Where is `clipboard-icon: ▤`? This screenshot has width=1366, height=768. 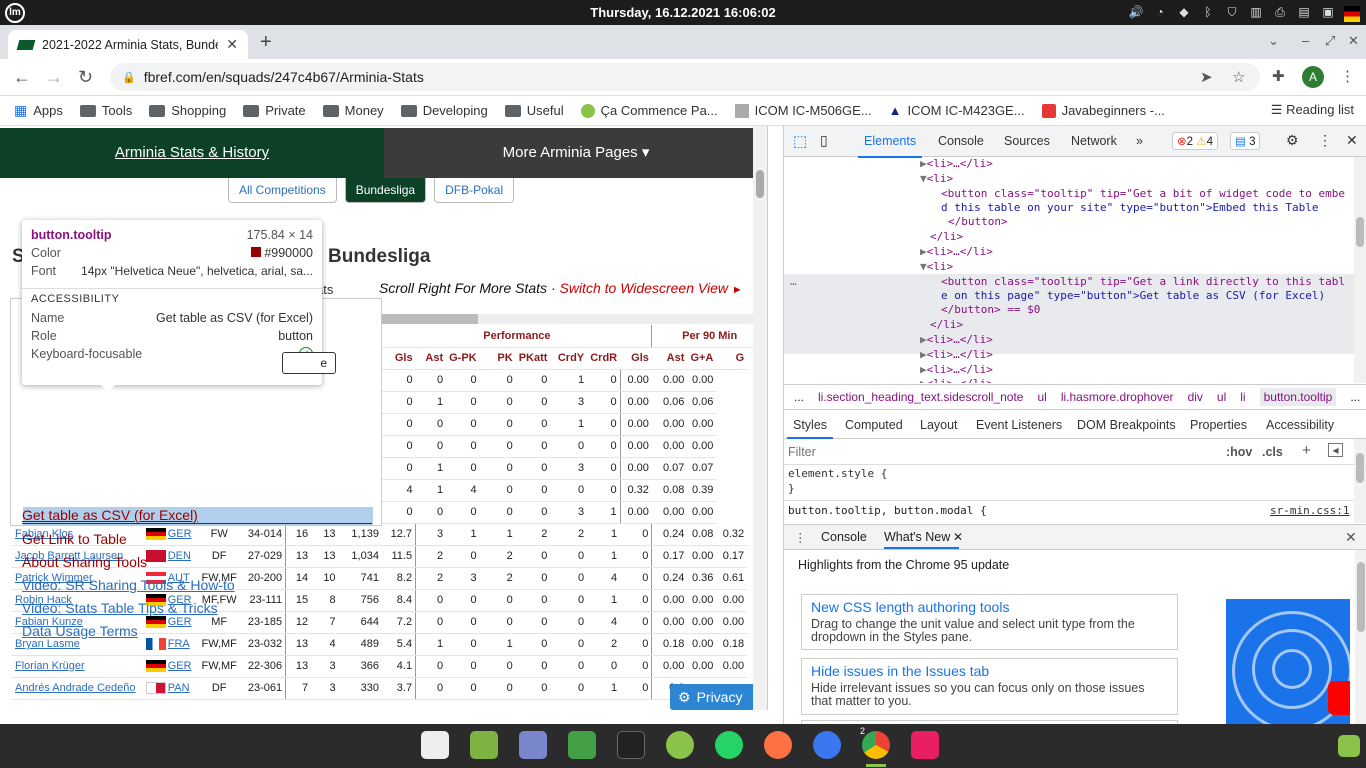
clipboard-icon: ▤ is located at coordinates (1304, 12).